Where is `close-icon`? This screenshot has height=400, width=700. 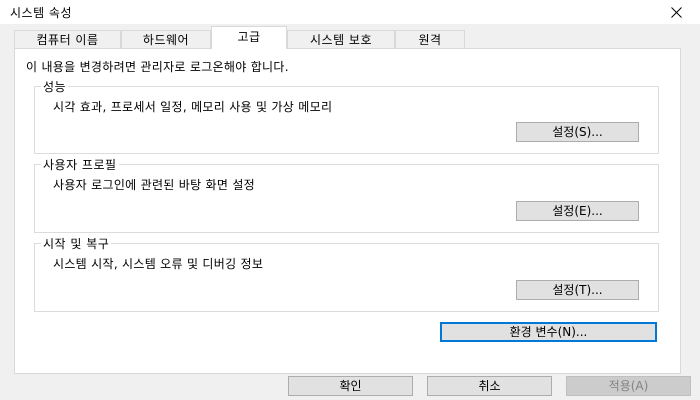 close-icon is located at coordinates (676, 12).